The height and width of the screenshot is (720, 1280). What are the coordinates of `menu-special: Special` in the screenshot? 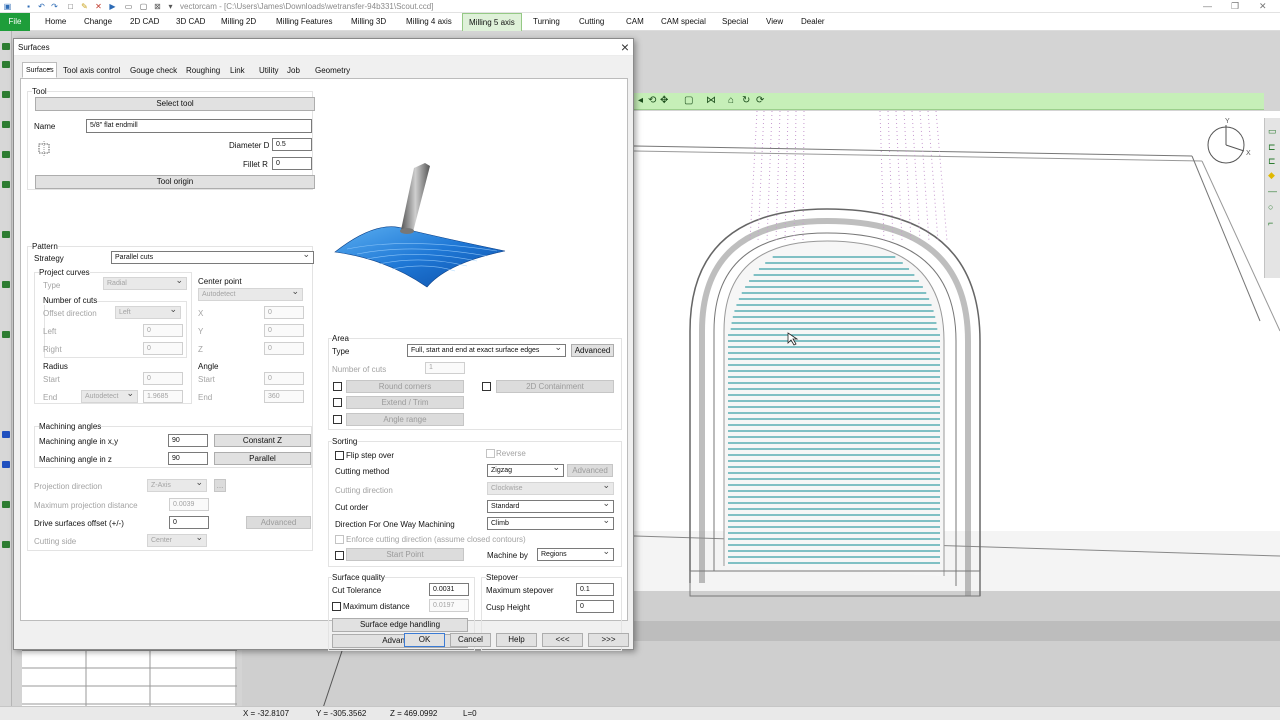 It's located at (735, 22).